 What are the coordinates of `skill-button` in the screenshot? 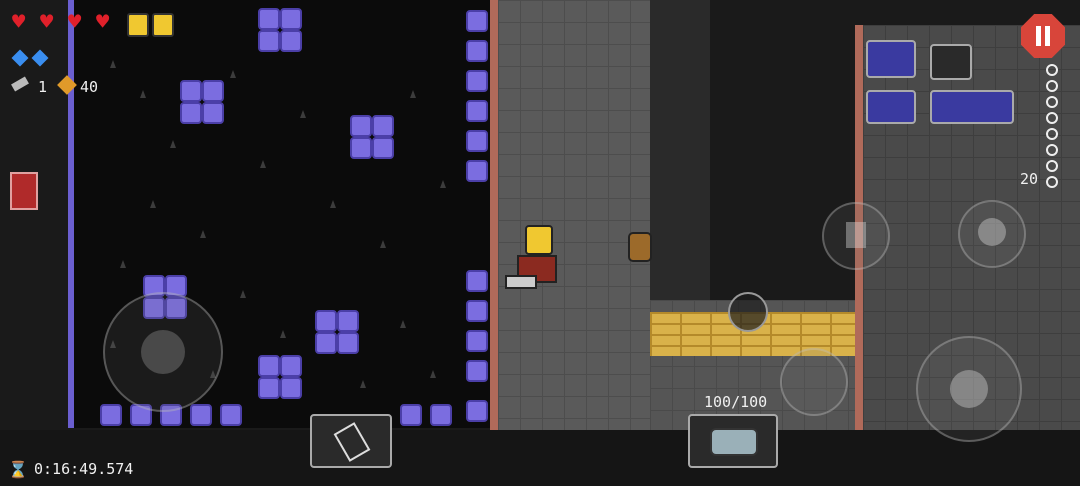 It's located at (992, 234).